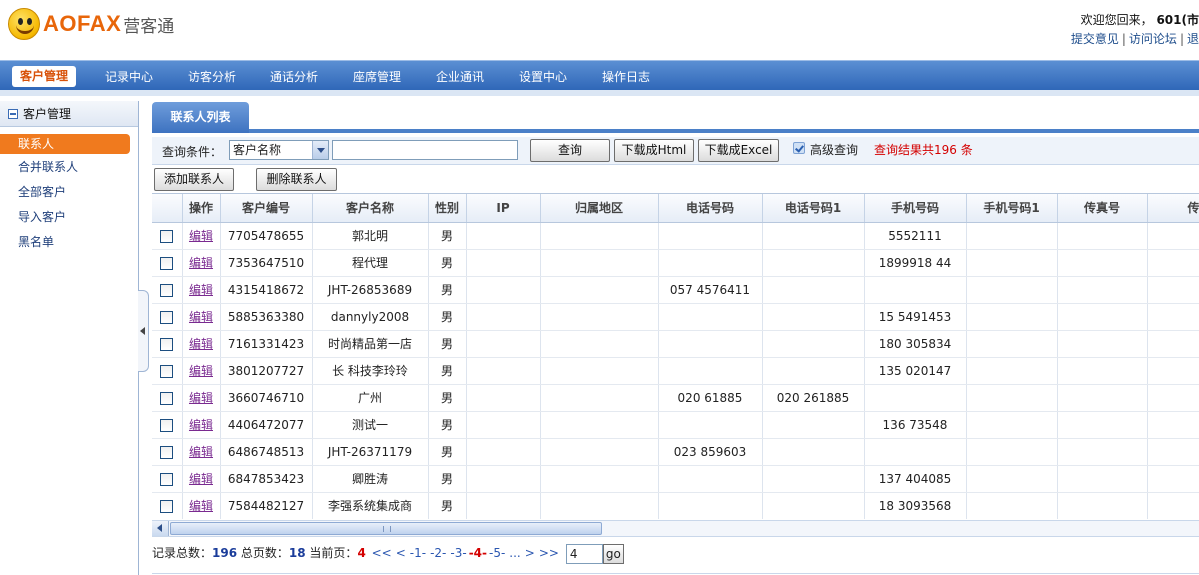  Describe the element at coordinates (503, 208) in the screenshot. I see `col-ip: IP` at that location.